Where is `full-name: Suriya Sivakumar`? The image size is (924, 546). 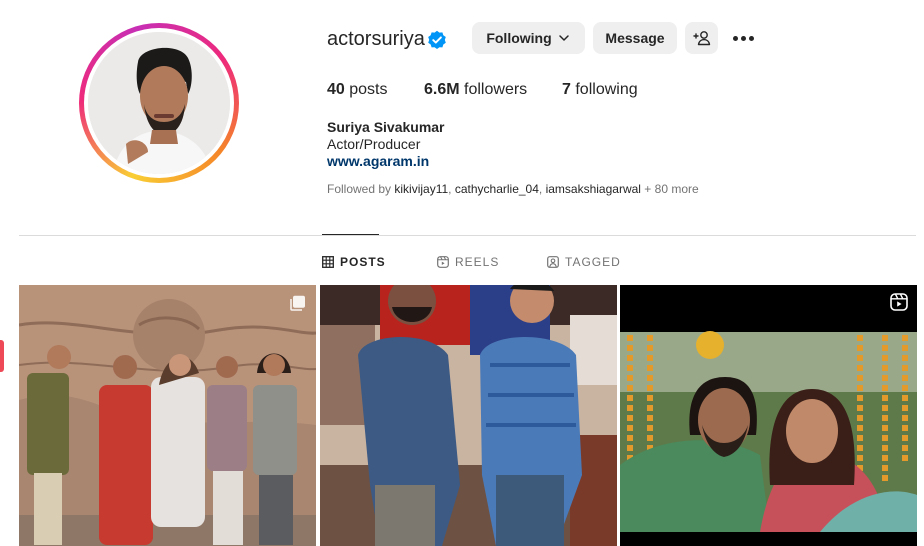 full-name: Suriya Sivakumar is located at coordinates (386, 127).